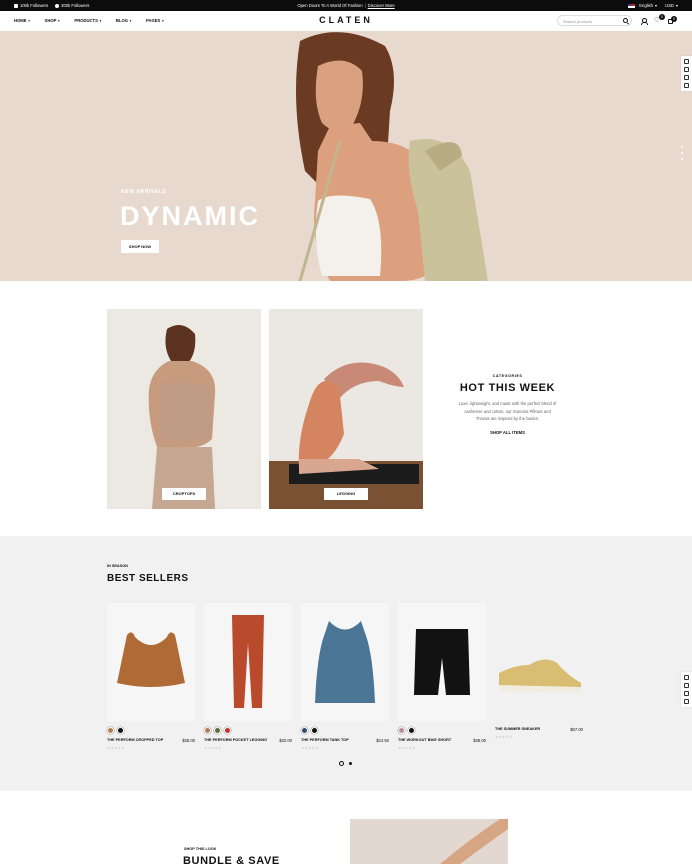  I want to click on bike-short-image, so click(442, 662).